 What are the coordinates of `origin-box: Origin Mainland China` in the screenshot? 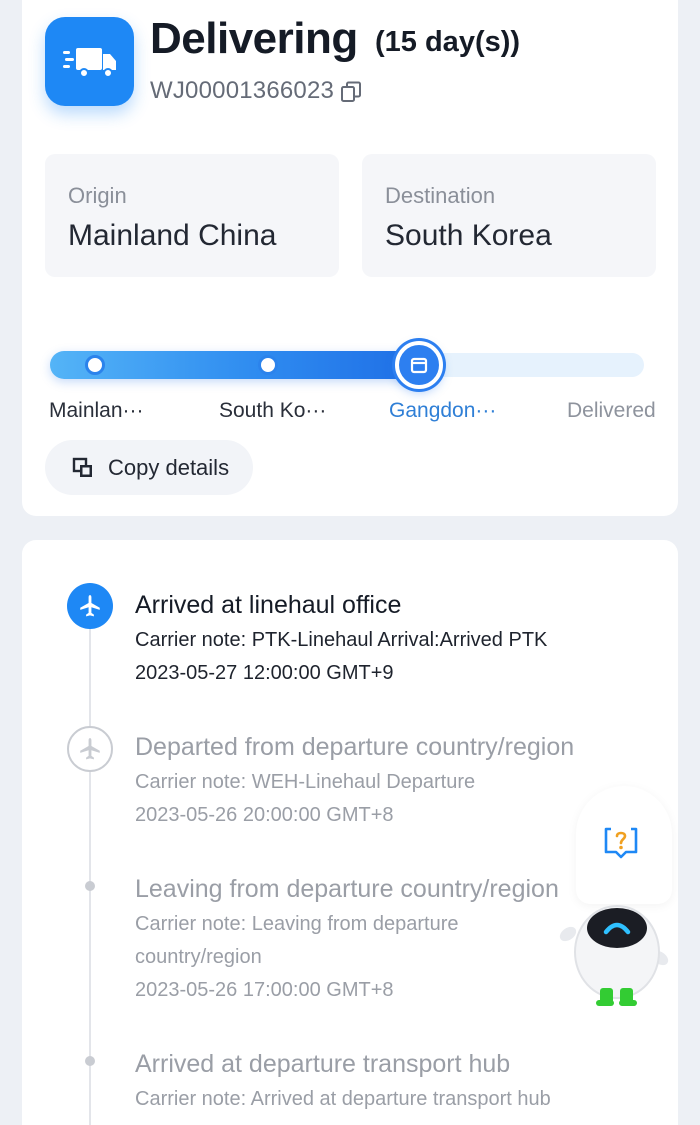 It's located at (192, 215).